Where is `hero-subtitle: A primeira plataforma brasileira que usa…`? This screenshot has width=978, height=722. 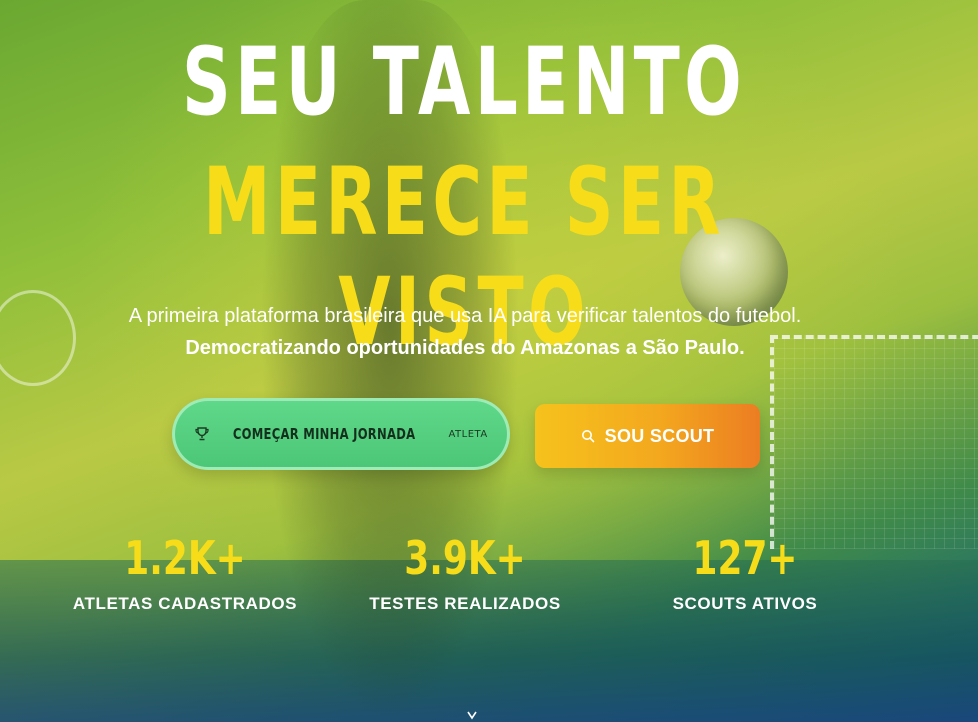 hero-subtitle: A primeira plataforma brasileira que usa… is located at coordinates (465, 332).